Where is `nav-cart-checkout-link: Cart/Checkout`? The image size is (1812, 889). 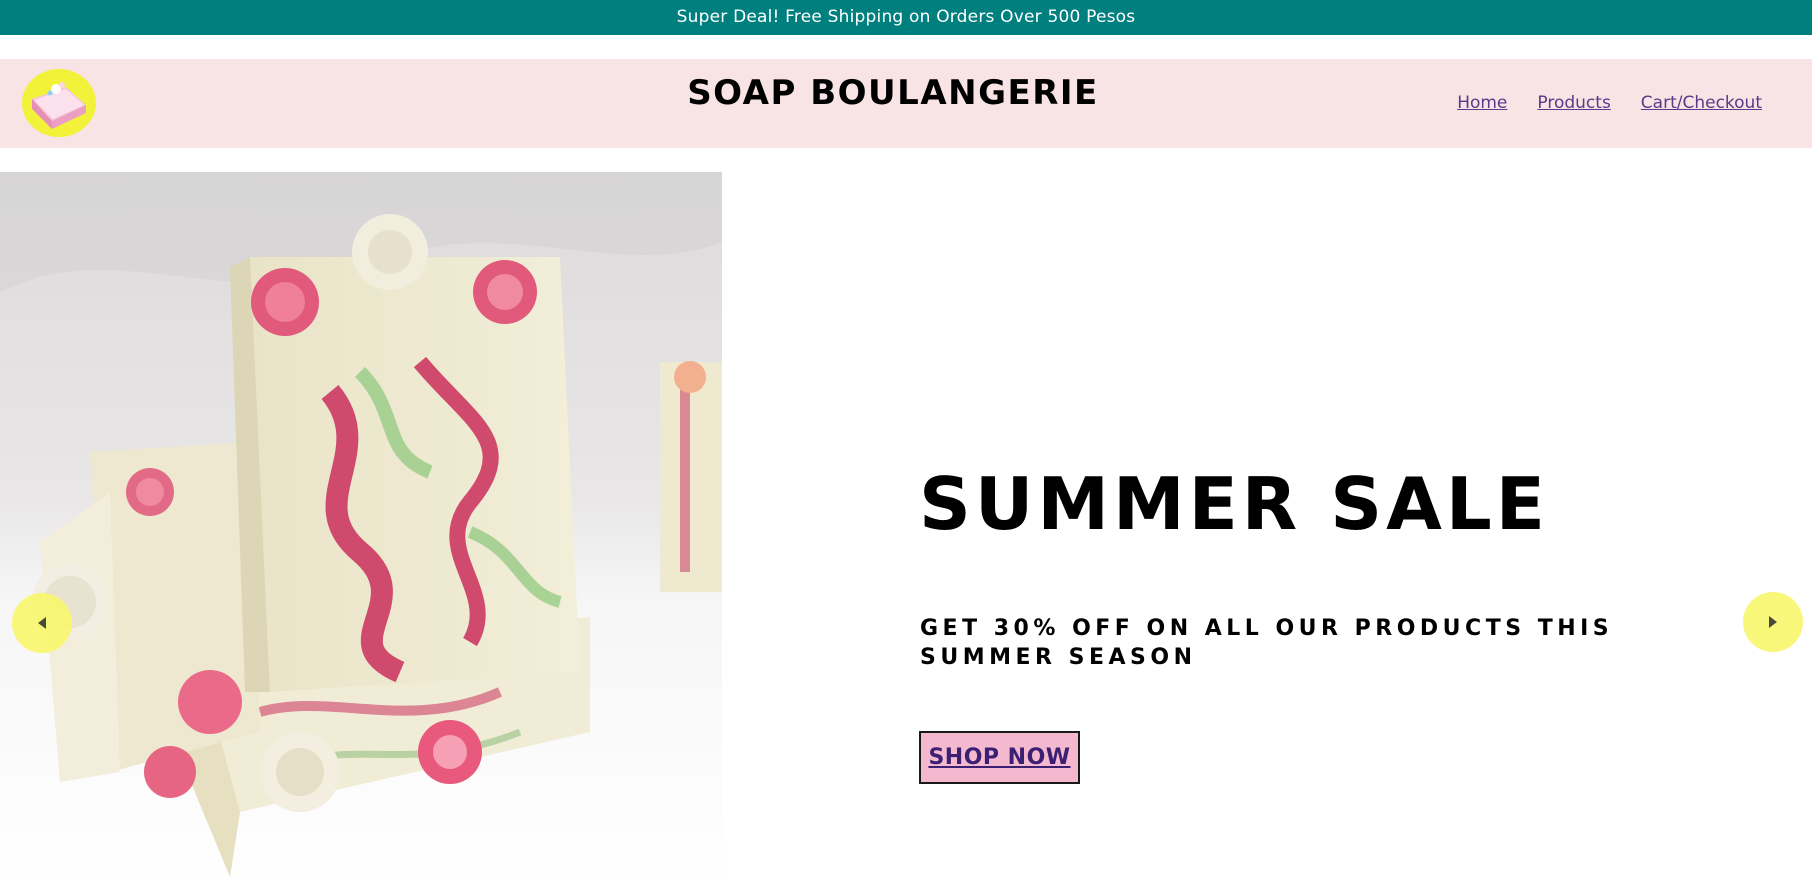 nav-cart-checkout-link: Cart/Checkout is located at coordinates (1701, 103).